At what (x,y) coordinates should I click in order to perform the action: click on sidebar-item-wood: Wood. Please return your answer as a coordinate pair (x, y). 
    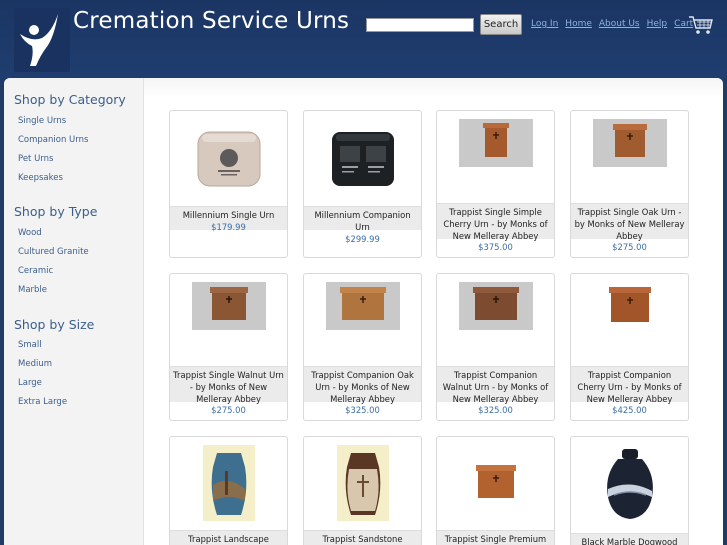
    Looking at the image, I should click on (30, 233).